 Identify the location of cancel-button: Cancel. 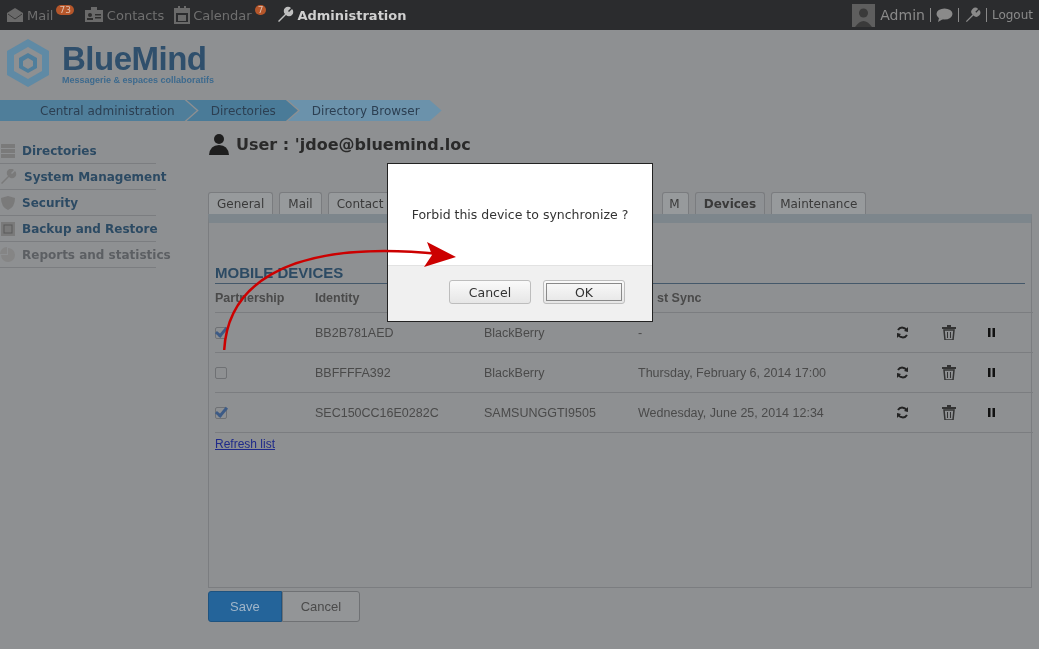
(321, 606).